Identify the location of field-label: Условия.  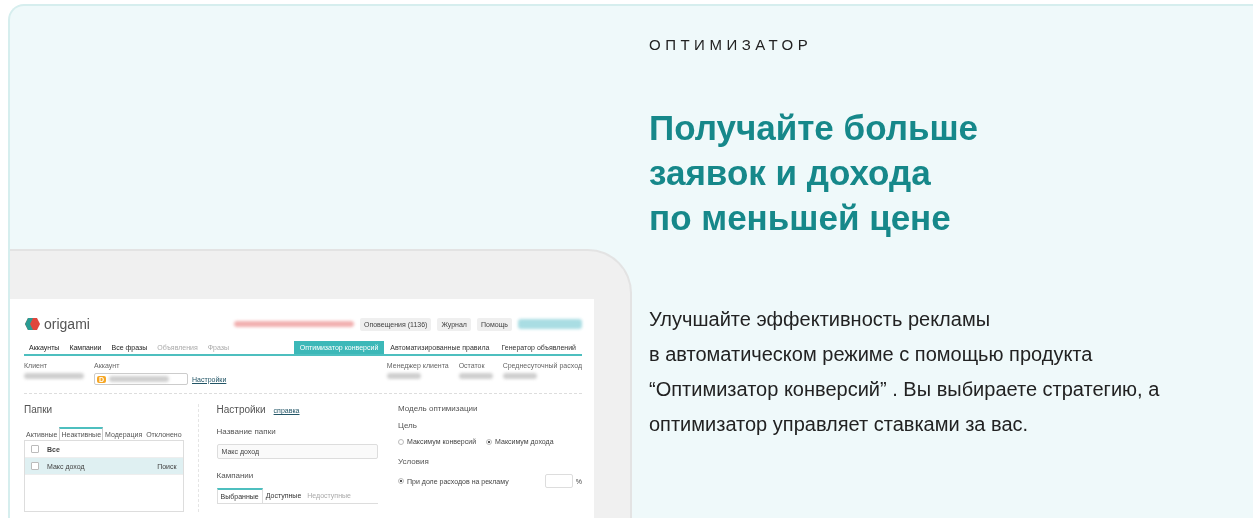
(414, 461).